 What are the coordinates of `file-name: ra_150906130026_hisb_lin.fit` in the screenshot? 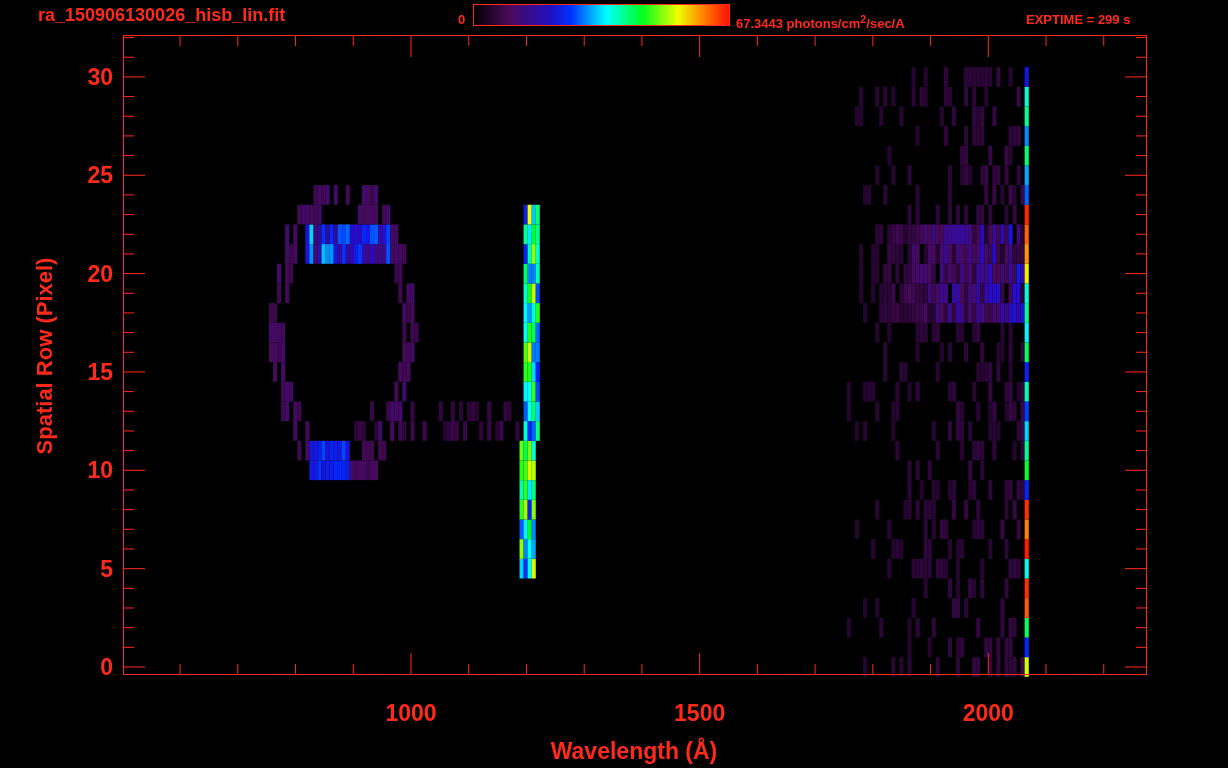 It's located at (162, 15).